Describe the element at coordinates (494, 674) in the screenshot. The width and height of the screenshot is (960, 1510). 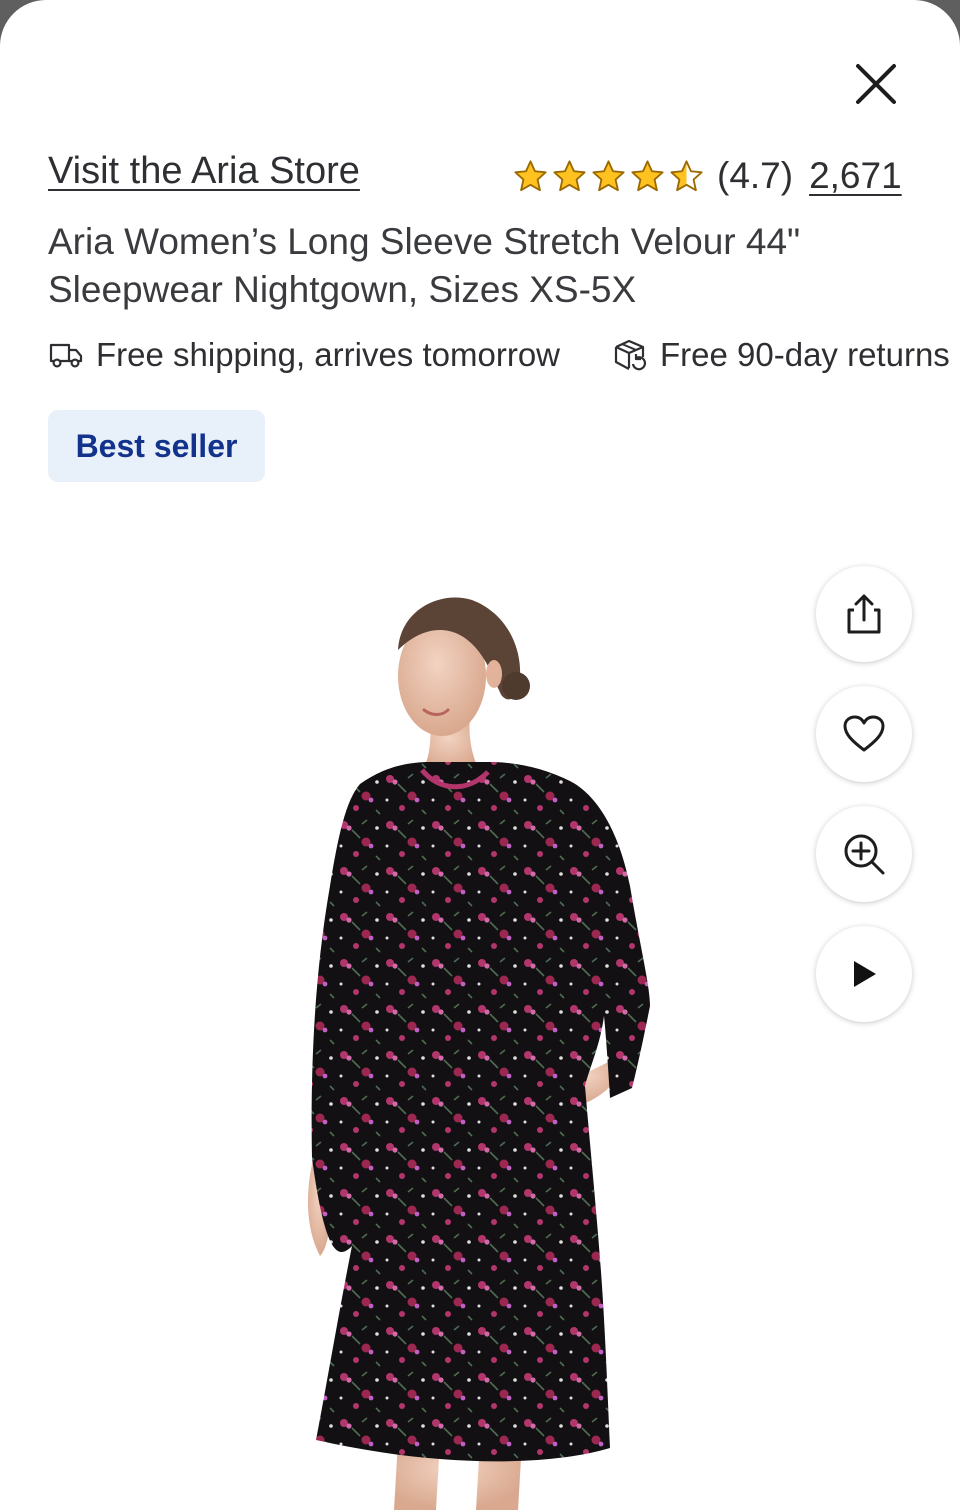
I see `ear` at that location.